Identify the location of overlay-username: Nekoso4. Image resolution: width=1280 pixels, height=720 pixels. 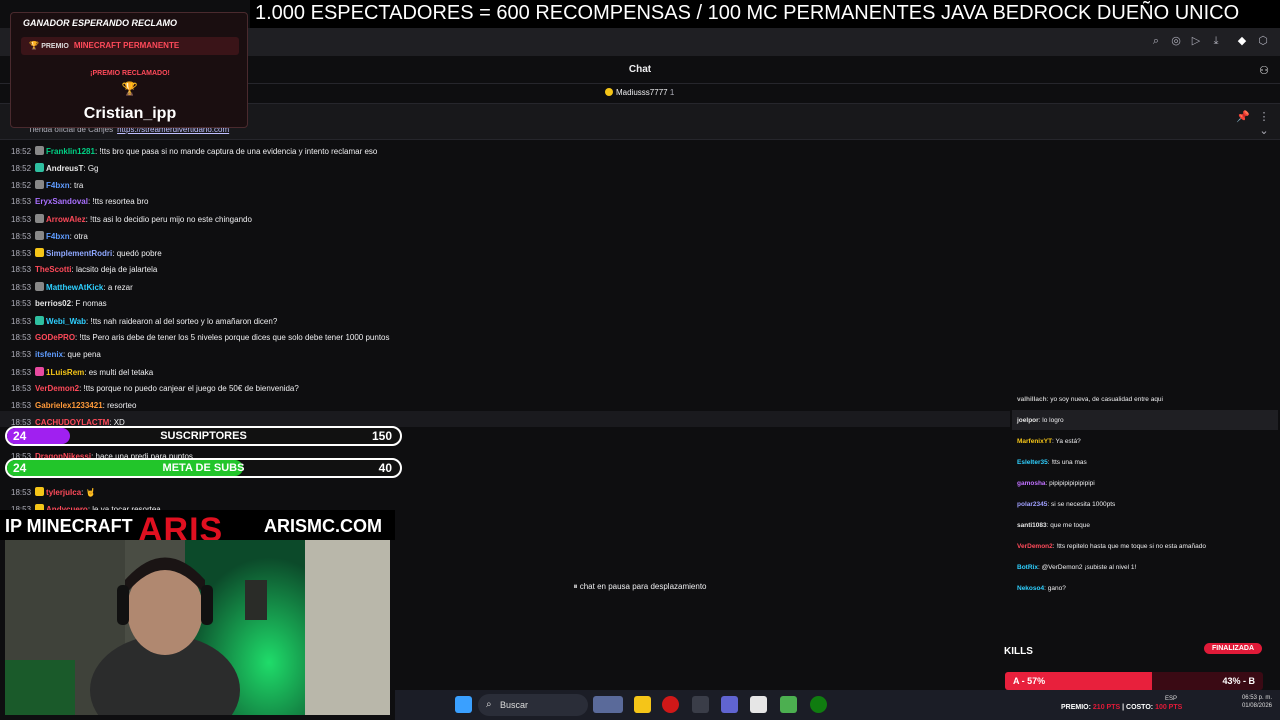
(1030, 588).